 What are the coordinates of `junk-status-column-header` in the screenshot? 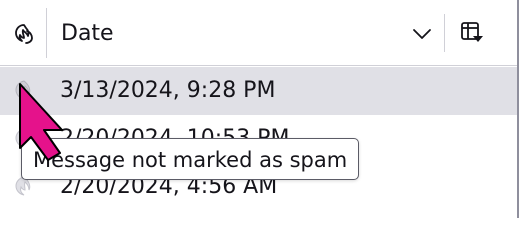 It's located at (23, 33).